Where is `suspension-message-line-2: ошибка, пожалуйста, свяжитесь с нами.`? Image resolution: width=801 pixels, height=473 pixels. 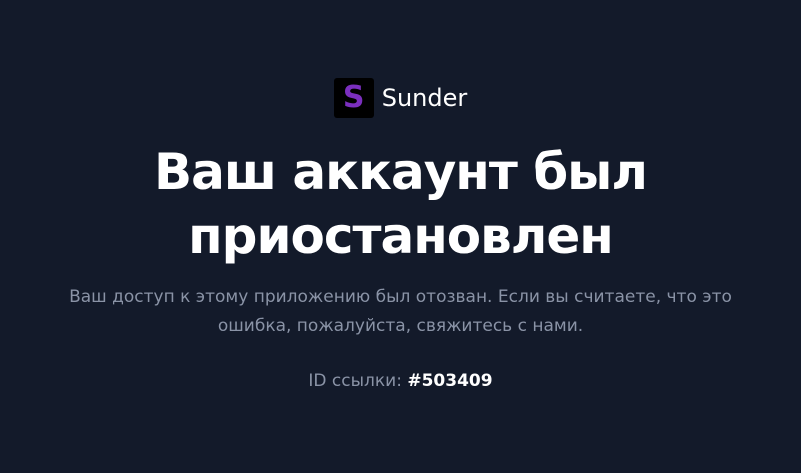 suspension-message-line-2: ошибка, пожалуйста, свяжитесь с нами. is located at coordinates (400, 326).